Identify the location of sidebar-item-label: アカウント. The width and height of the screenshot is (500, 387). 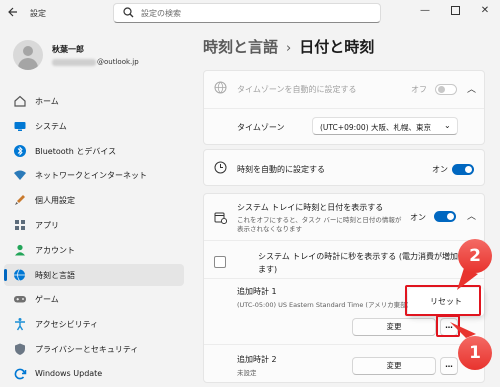
(55, 250).